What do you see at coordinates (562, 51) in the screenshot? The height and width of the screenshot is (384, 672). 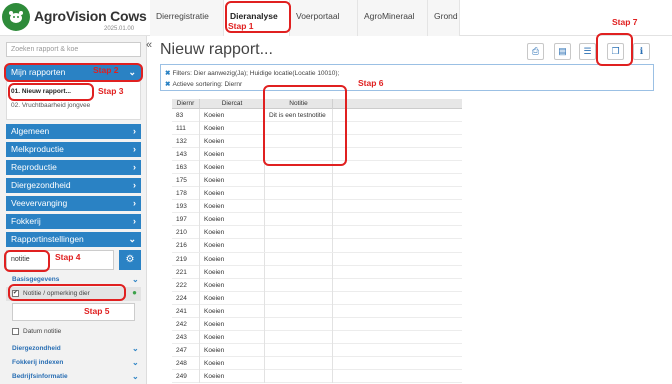 I see `export-excel-button: ▤` at bounding box center [562, 51].